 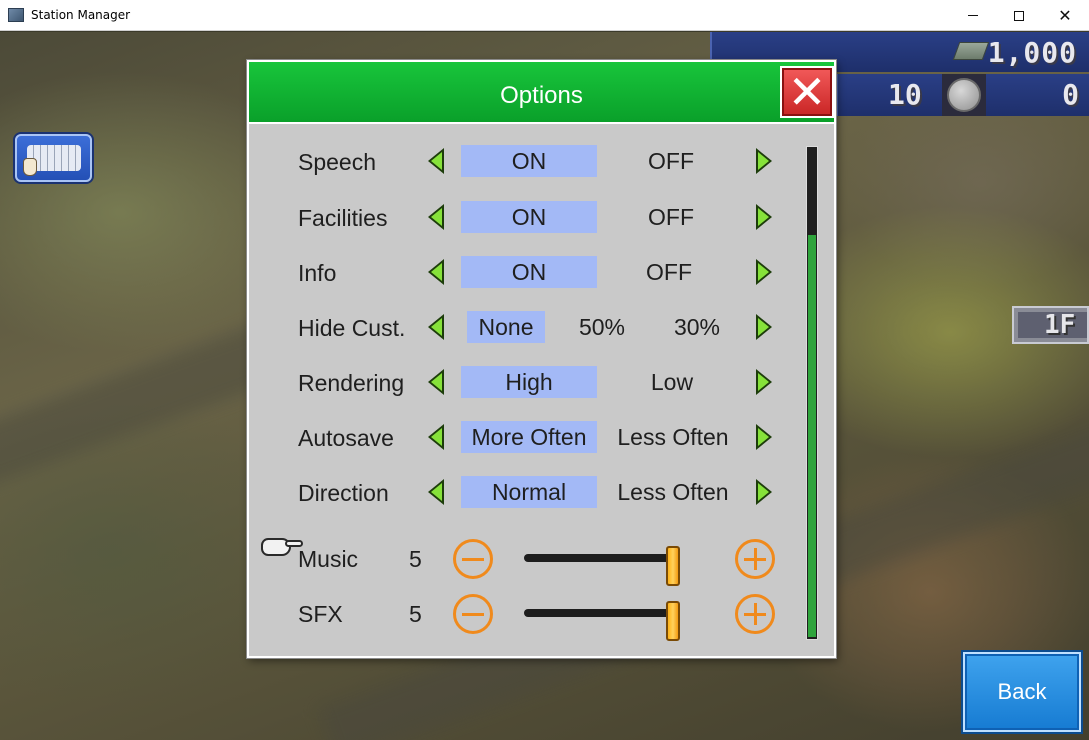 I want to click on option-value: More Often, so click(x=529, y=437).